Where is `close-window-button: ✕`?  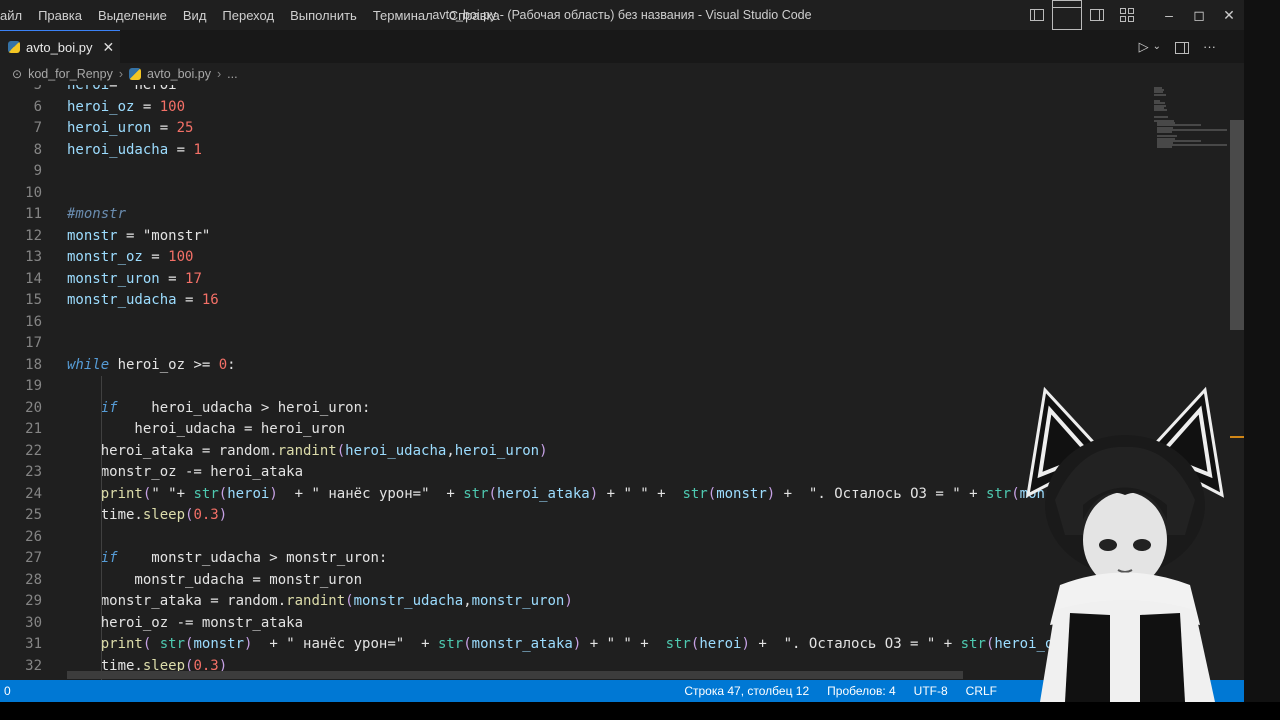
close-window-button: ✕ is located at coordinates (1229, 15).